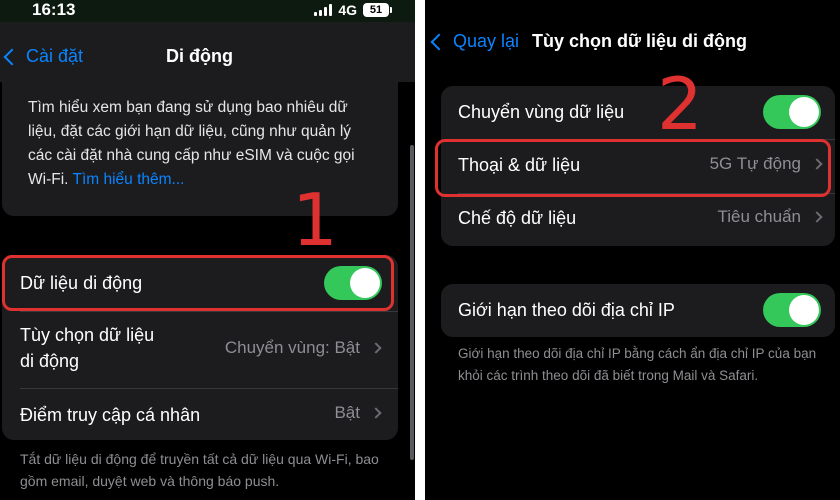 The image size is (840, 500). What do you see at coordinates (640, 41) in the screenshot?
I see `page-title: Tùy chọn dữ liệu di động` at bounding box center [640, 41].